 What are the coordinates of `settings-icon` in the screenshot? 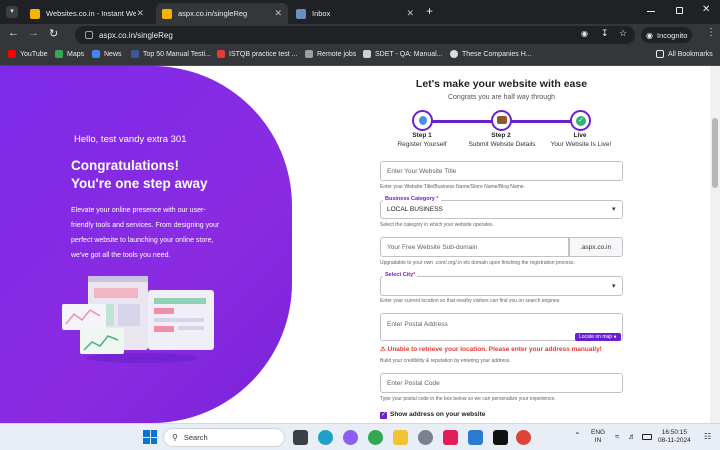 It's located at (425, 437).